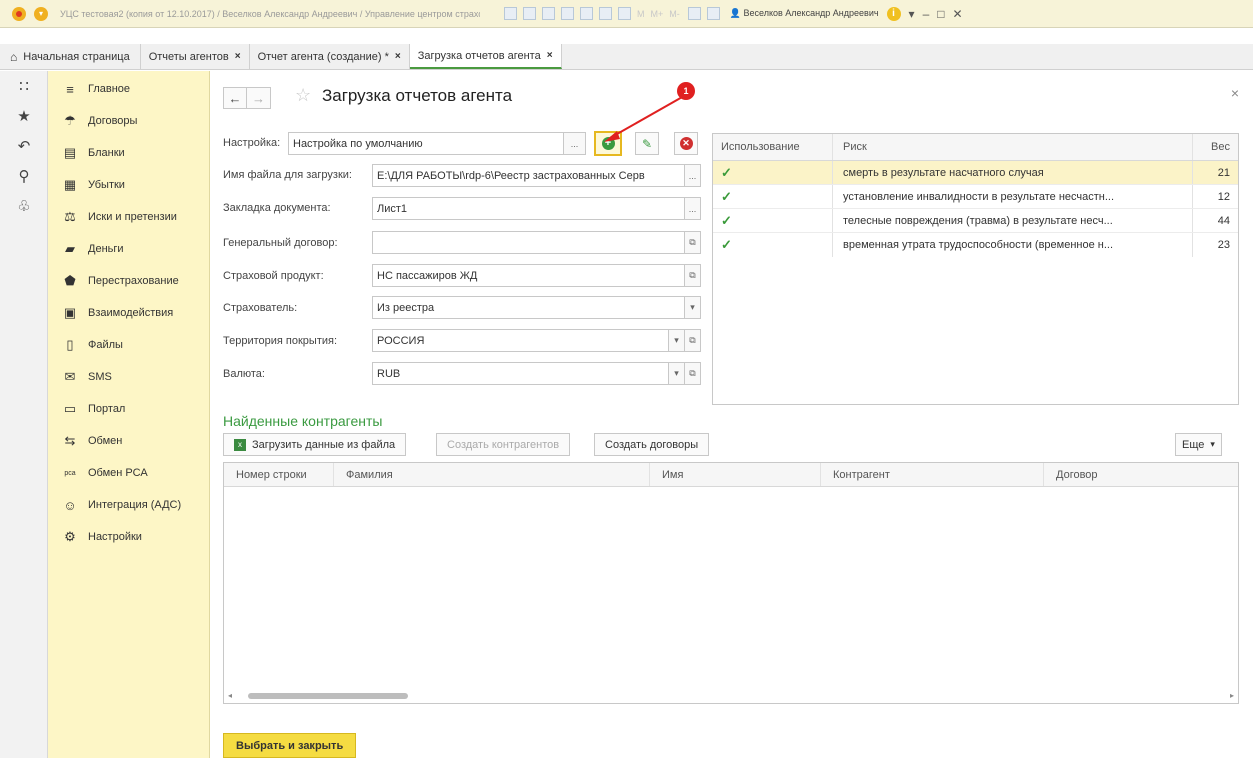 The image size is (1253, 758). What do you see at coordinates (520, 340) in the screenshot?
I see `territory-field: РОССИЯ` at bounding box center [520, 340].